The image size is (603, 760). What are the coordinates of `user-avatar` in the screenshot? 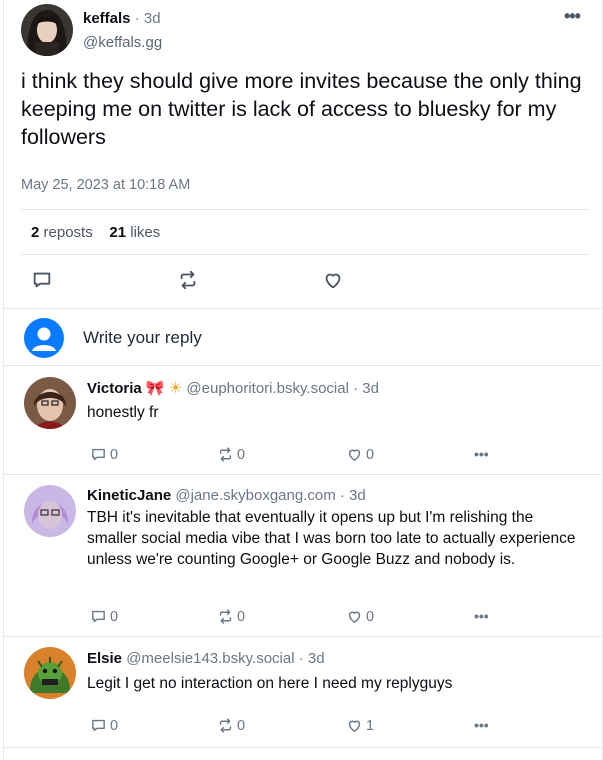 It's located at (44, 338).